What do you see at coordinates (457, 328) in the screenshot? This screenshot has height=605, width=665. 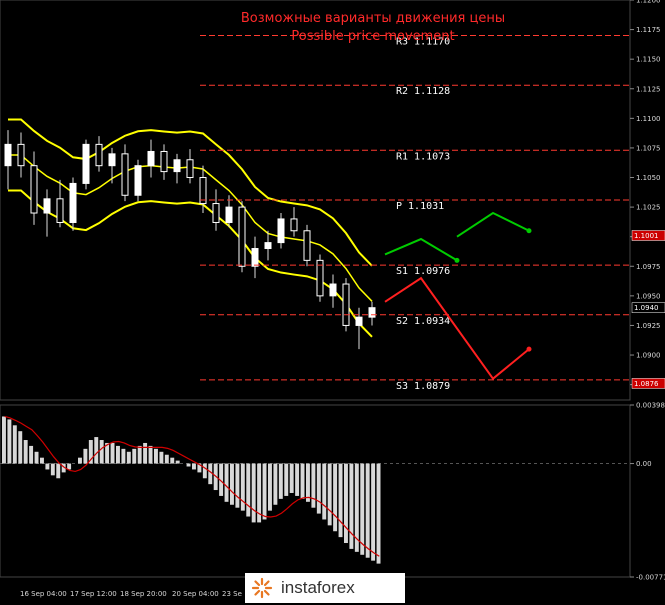 I see `forecast-path-red` at bounding box center [457, 328].